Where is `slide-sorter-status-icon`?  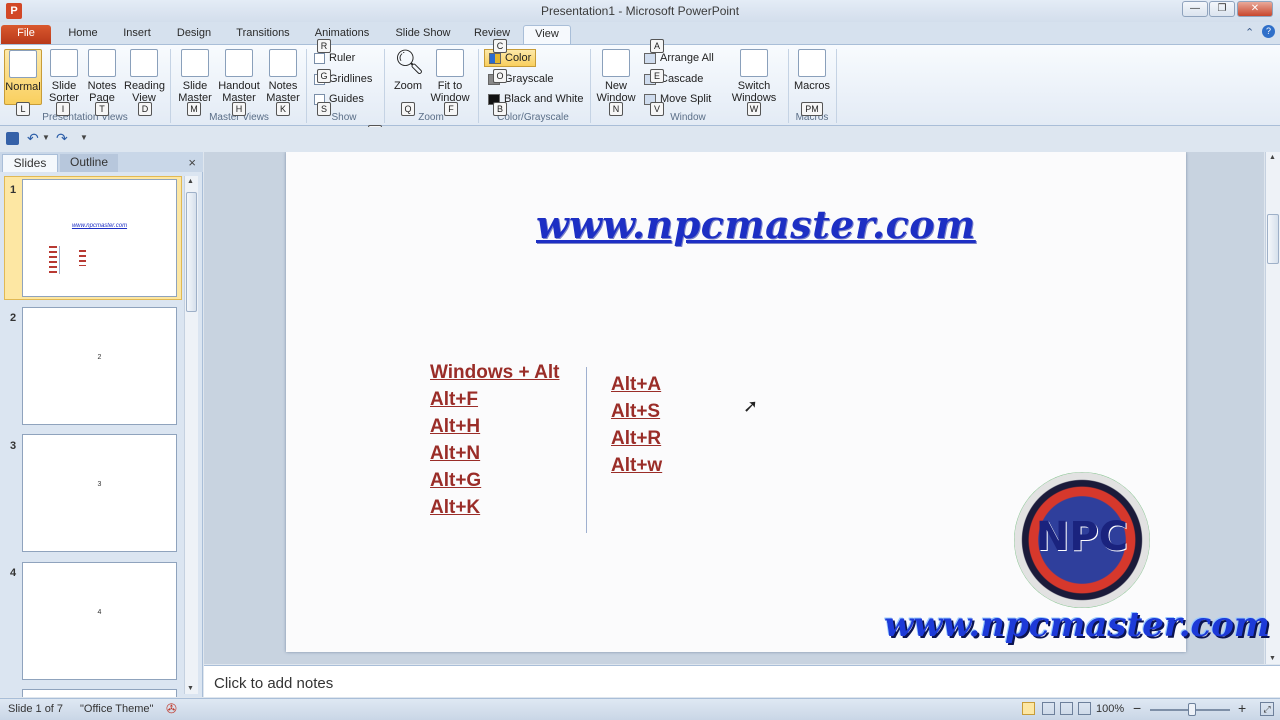 slide-sorter-status-icon is located at coordinates (1048, 708).